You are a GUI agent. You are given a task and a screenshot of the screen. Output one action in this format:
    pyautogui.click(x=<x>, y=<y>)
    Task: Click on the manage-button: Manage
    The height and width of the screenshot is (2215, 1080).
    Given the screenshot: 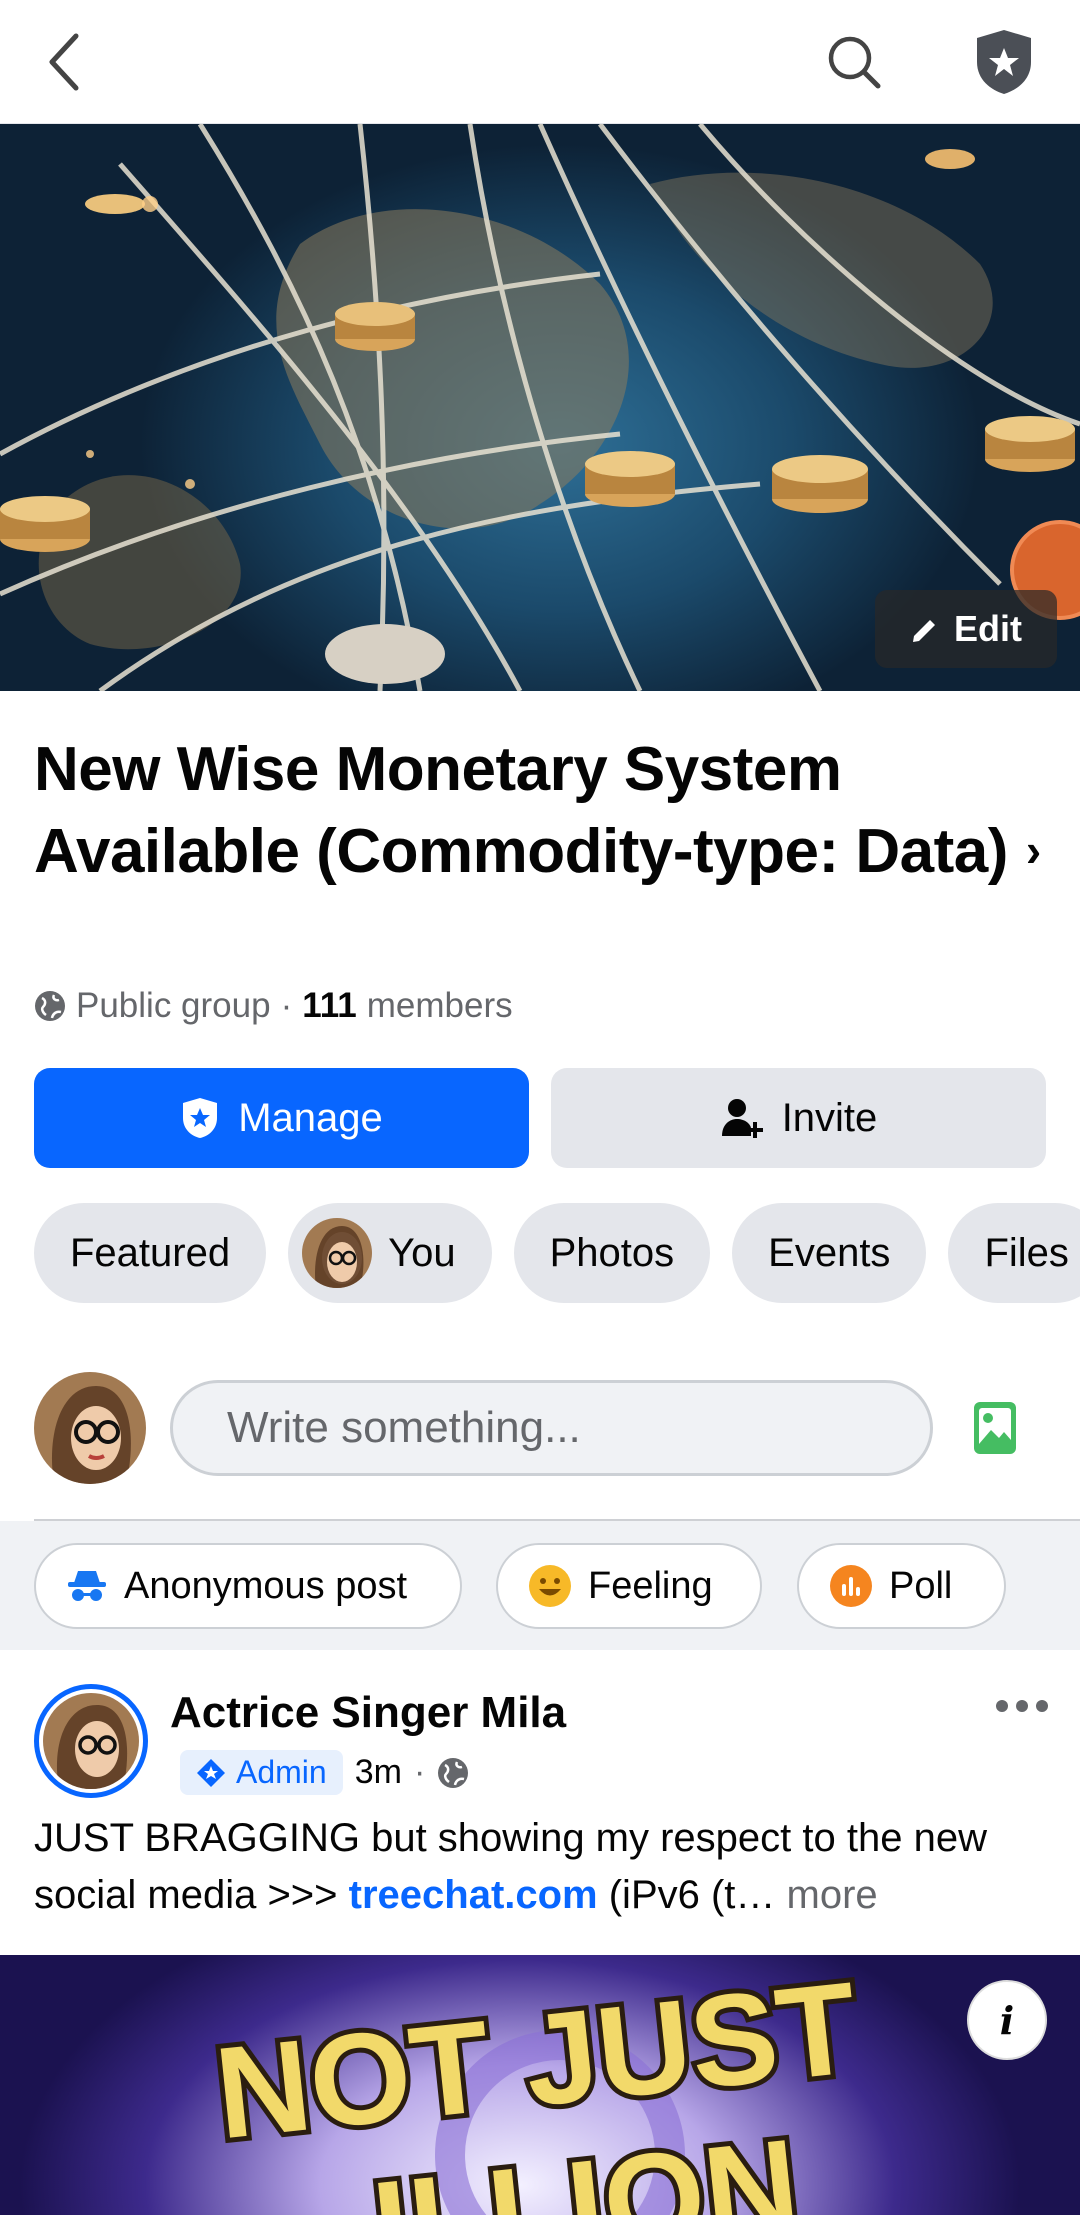 What is the action you would take?
    pyautogui.click(x=281, y=1118)
    